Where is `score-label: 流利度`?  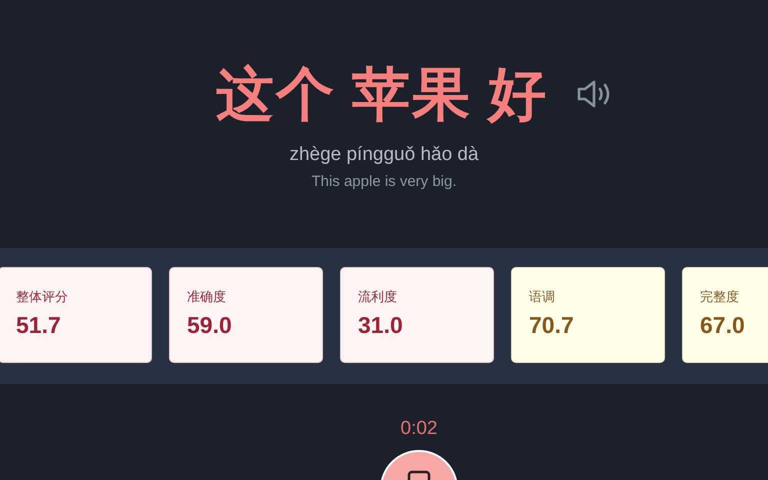
score-label: 流利度 is located at coordinates (377, 297).